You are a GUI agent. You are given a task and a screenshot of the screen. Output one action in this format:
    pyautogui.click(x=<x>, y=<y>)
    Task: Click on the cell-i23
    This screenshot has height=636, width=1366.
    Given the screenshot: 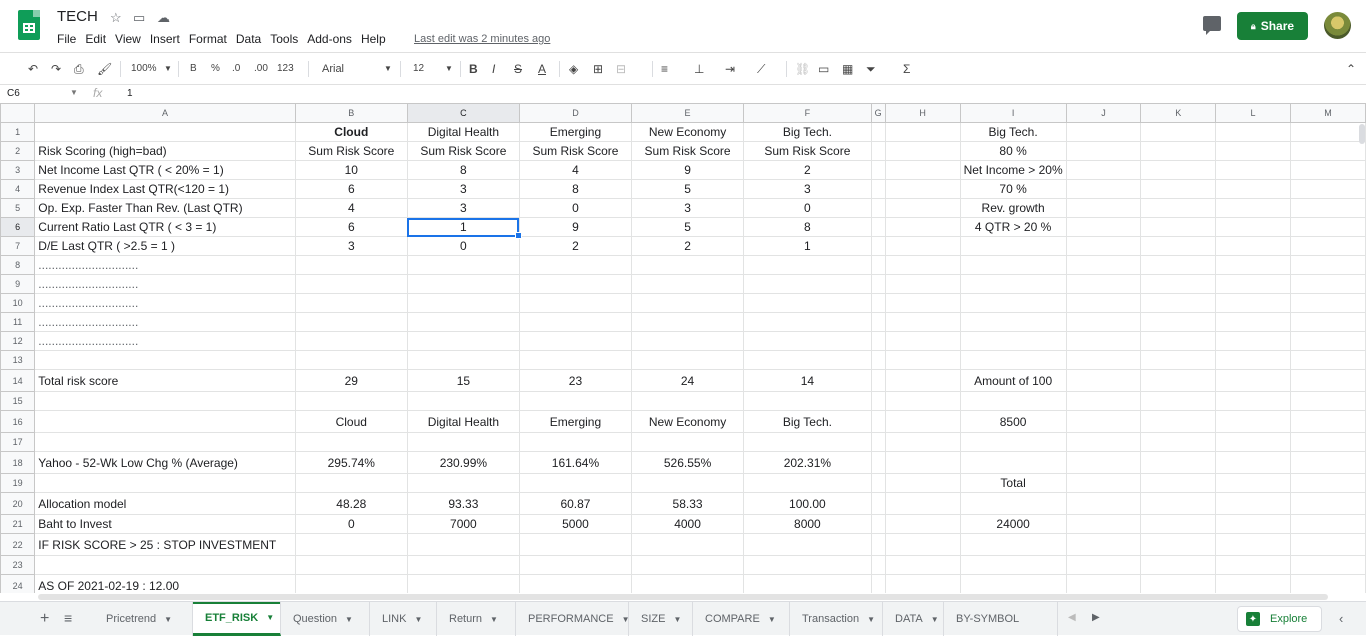 What is the action you would take?
    pyautogui.click(x=1013, y=565)
    